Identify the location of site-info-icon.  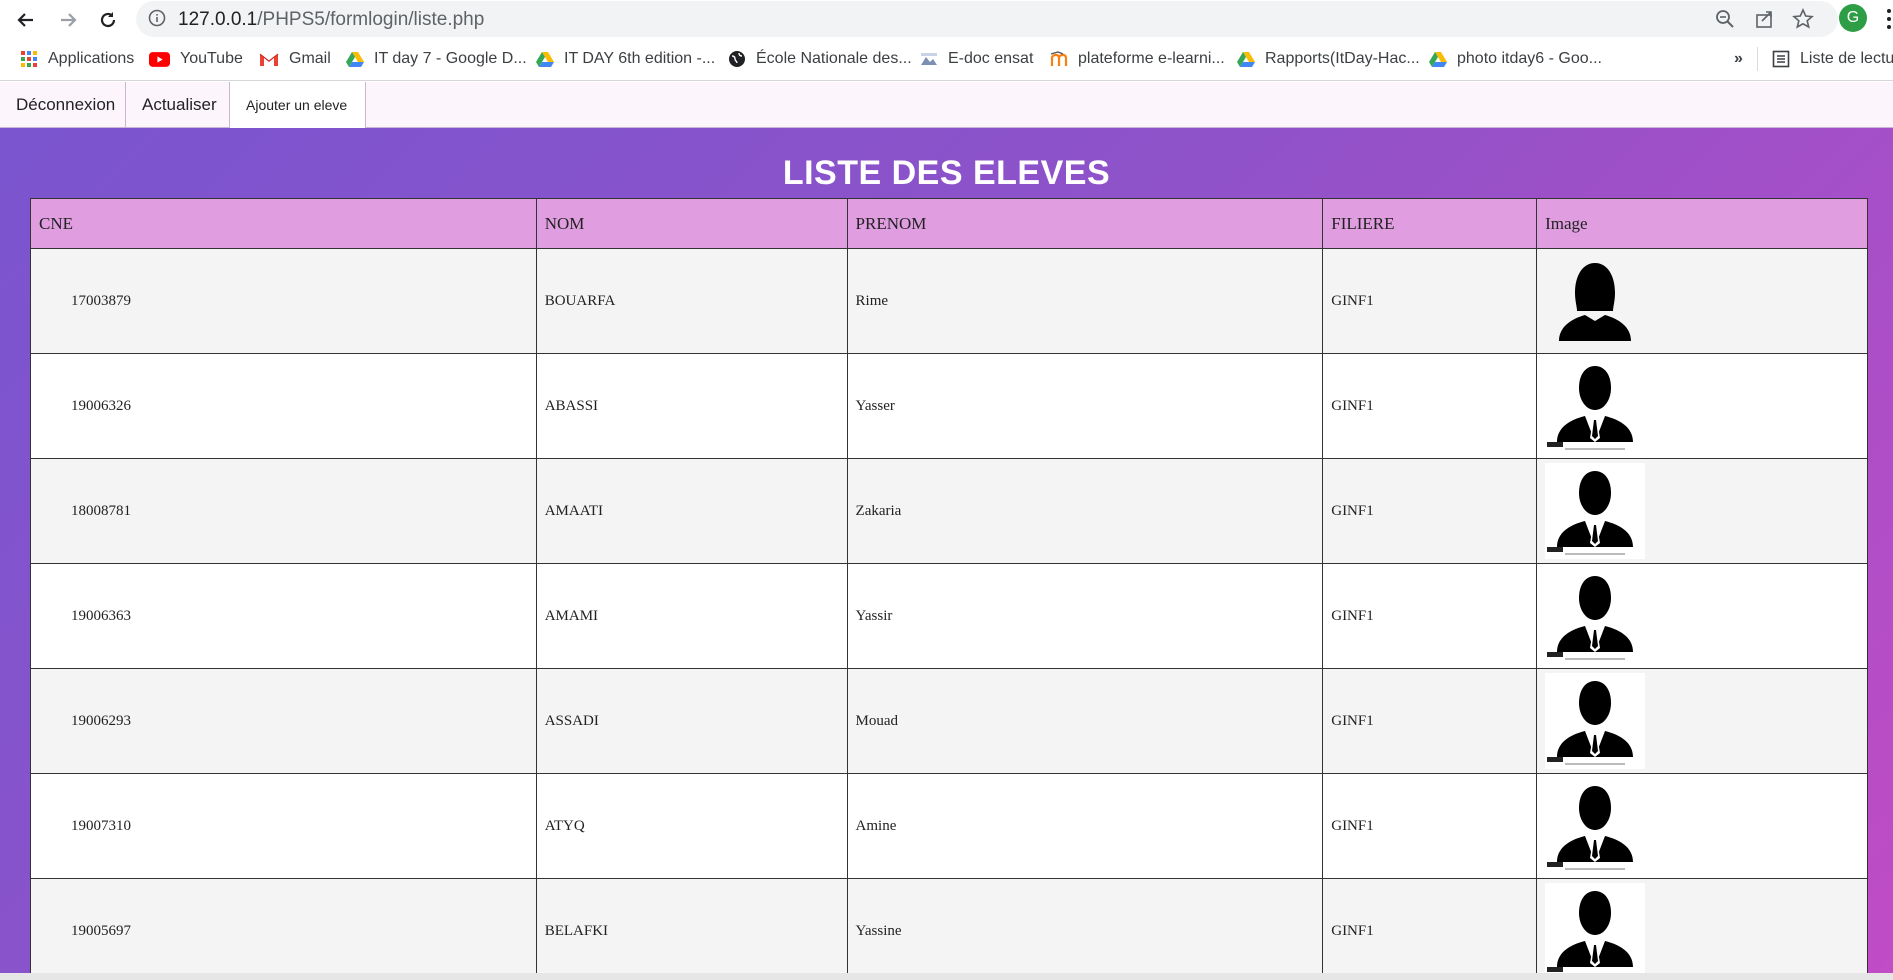
(157, 18).